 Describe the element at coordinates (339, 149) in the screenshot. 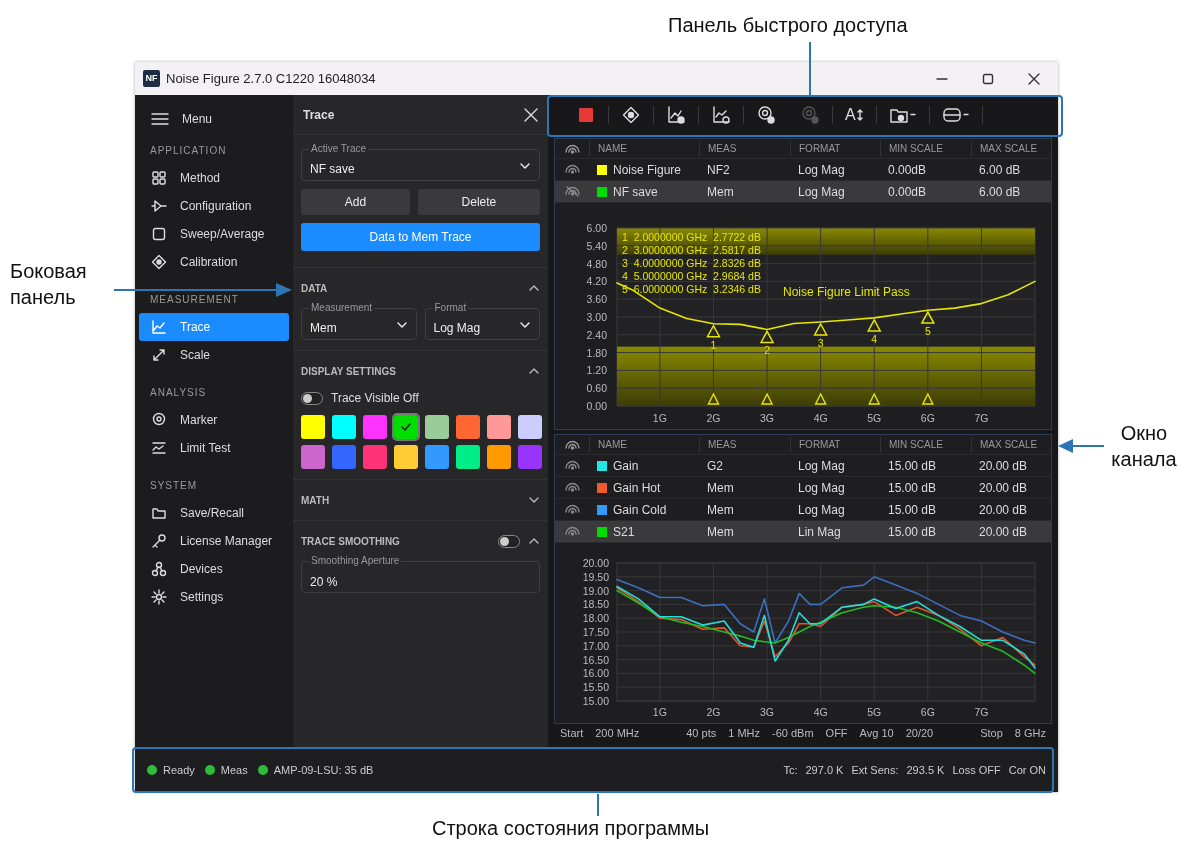

I see `field-label: Active Trace` at that location.